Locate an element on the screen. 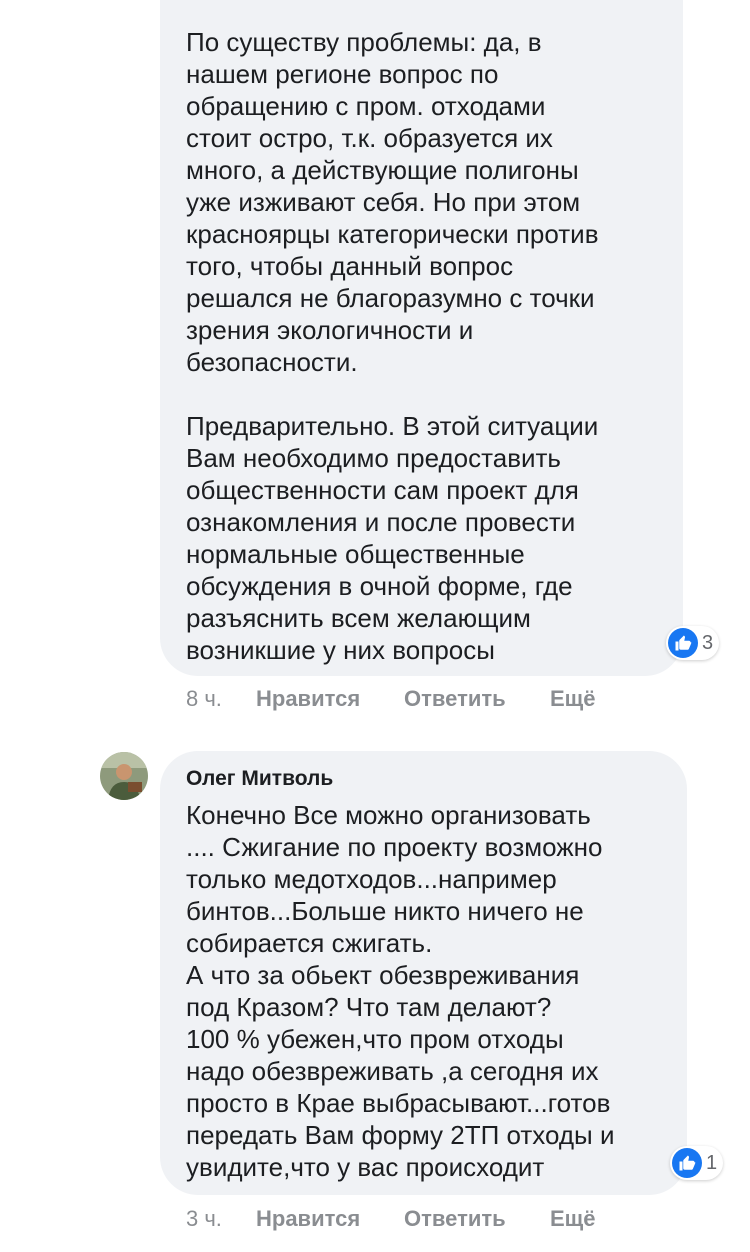  reaction-count: 3 is located at coordinates (708, 642).